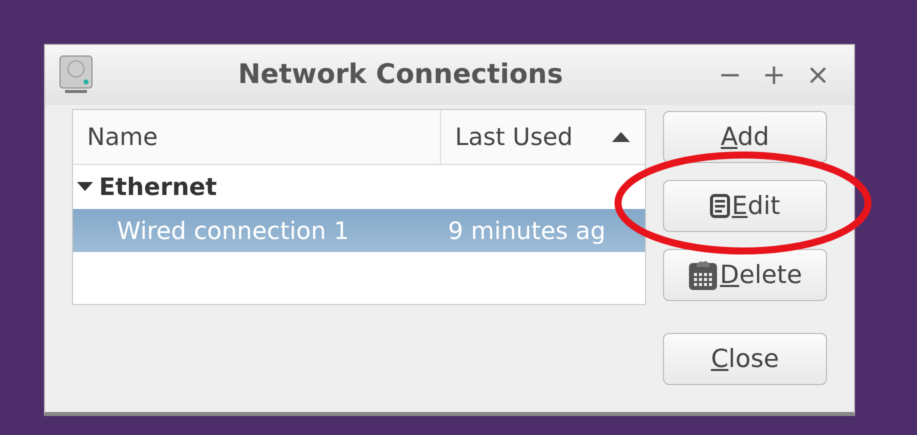 The width and height of the screenshot is (917, 435). What do you see at coordinates (703, 275) in the screenshot?
I see `calculator-icon` at bounding box center [703, 275].